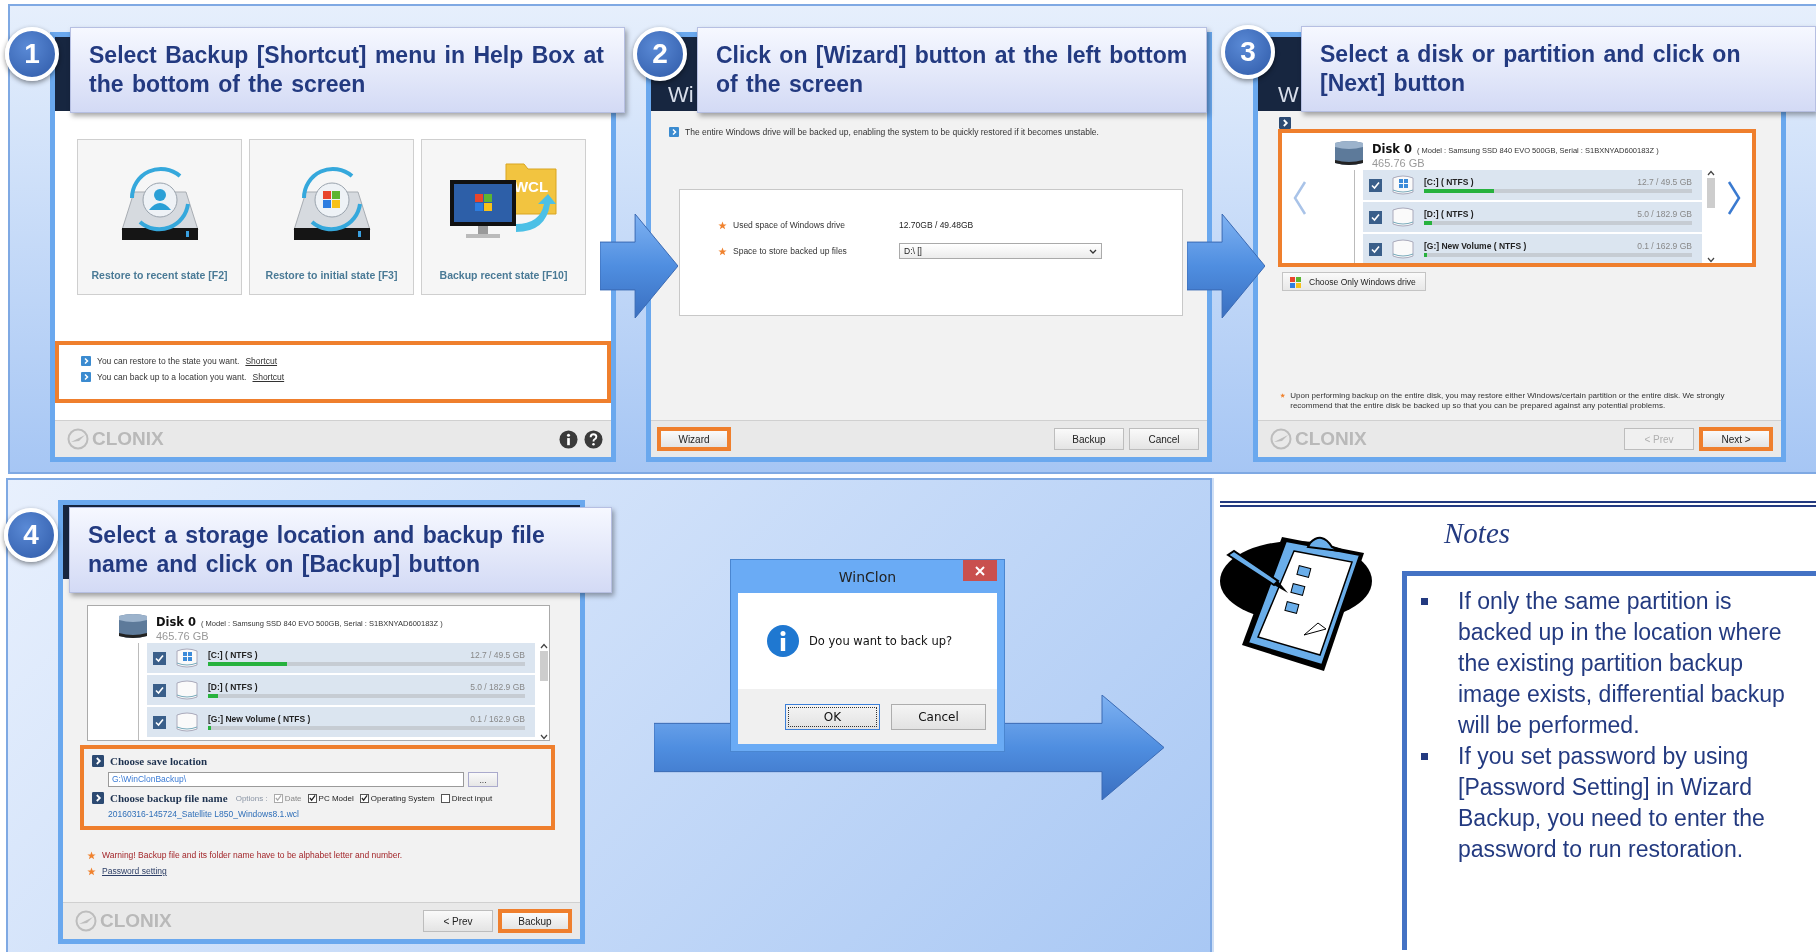  I want to click on path-input-field: G:\WinClonBackup\, so click(286, 779).